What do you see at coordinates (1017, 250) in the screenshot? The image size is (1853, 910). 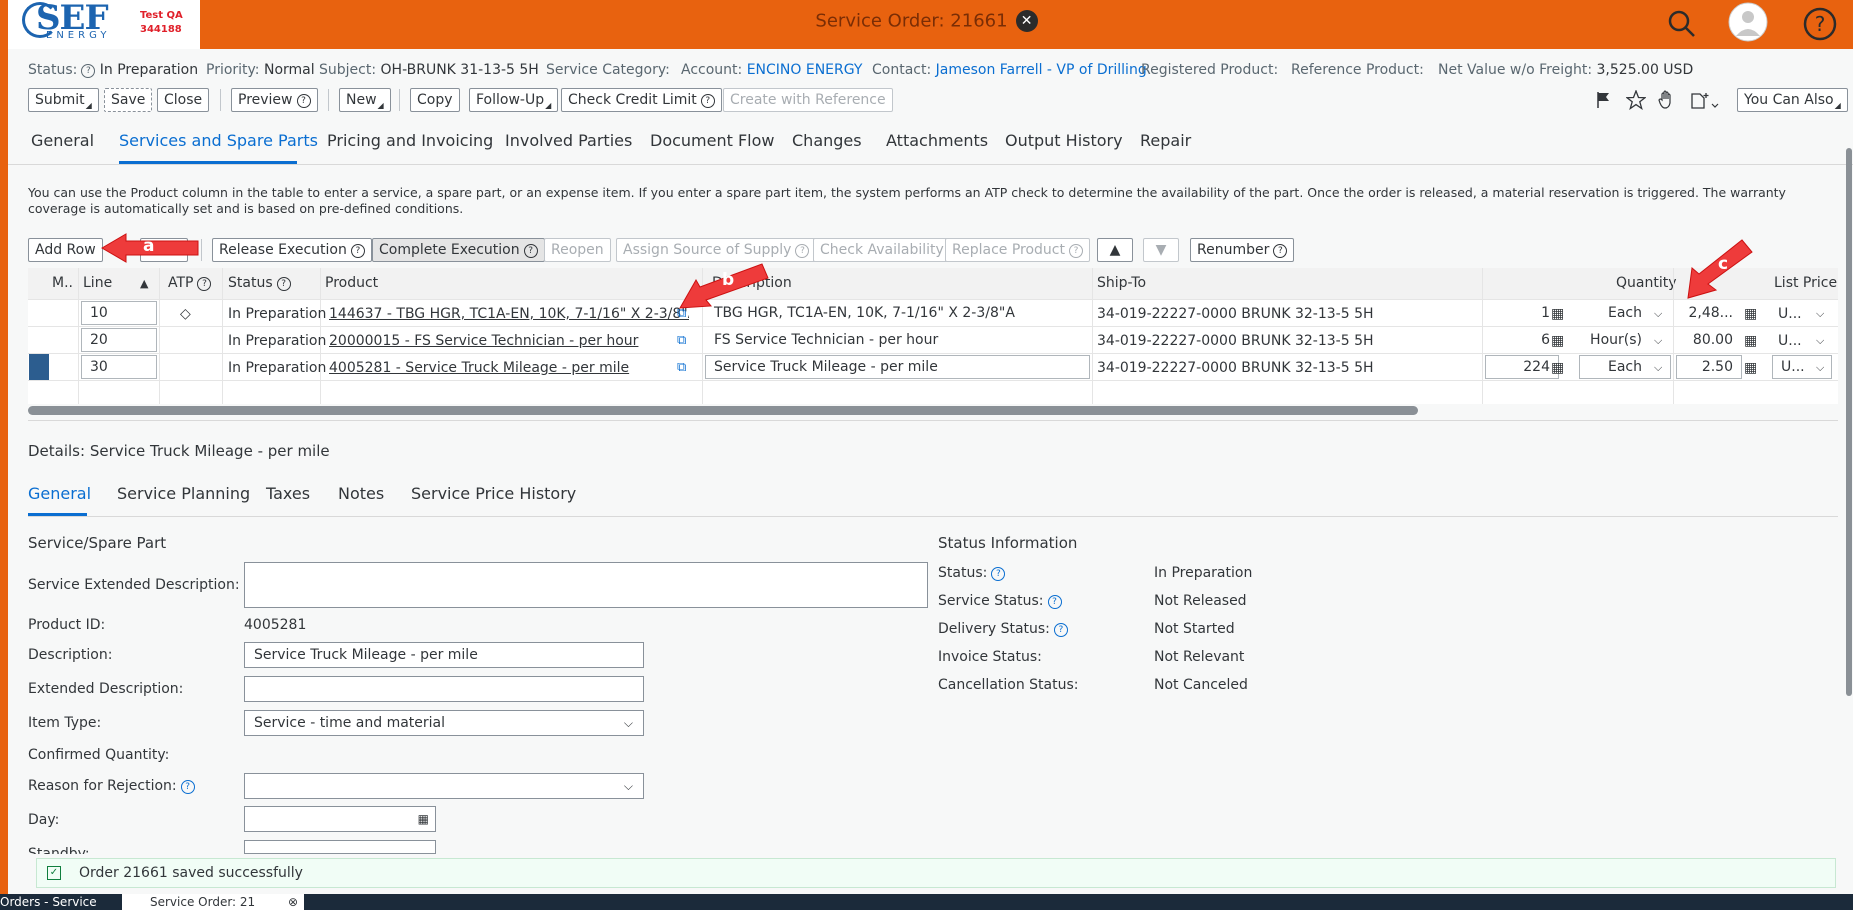 I see `replace-product-button: Replace Product?` at bounding box center [1017, 250].